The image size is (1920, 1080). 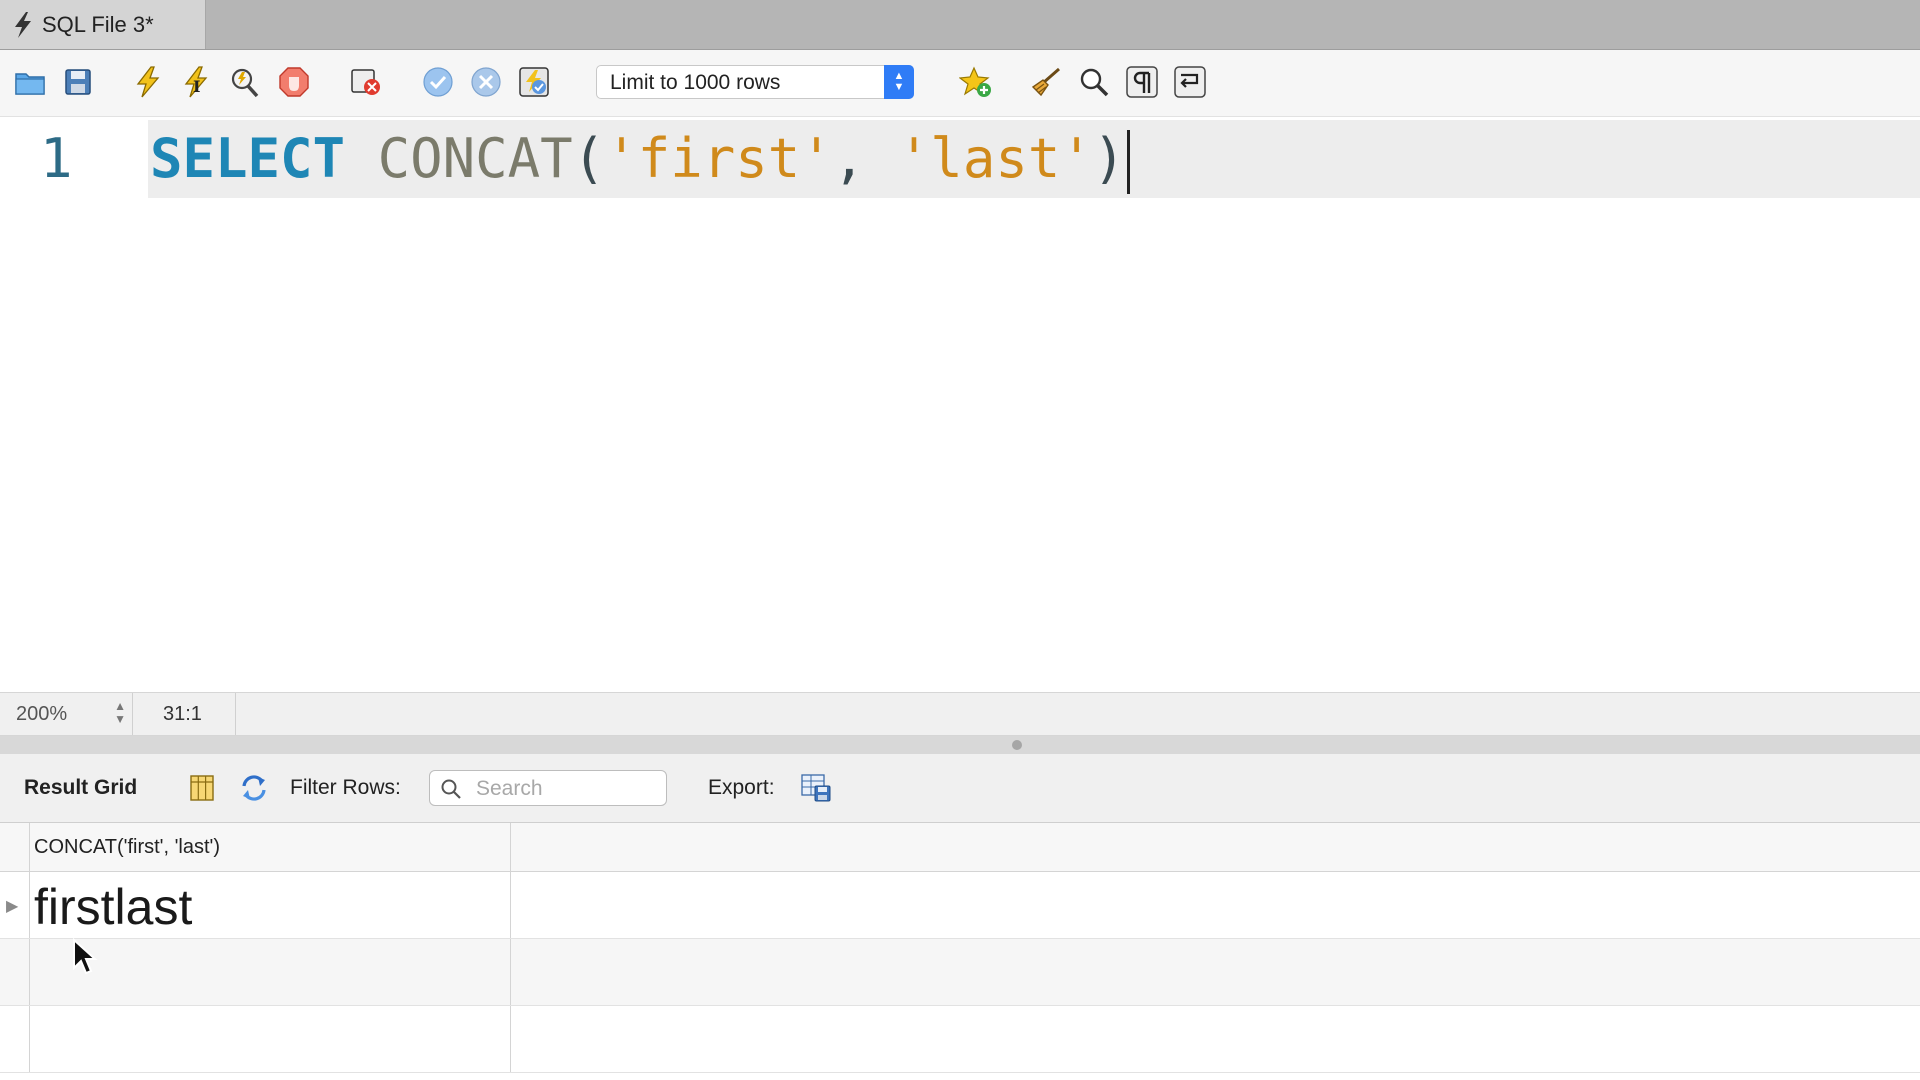 What do you see at coordinates (254, 788) in the screenshot?
I see `refresh-icon` at bounding box center [254, 788].